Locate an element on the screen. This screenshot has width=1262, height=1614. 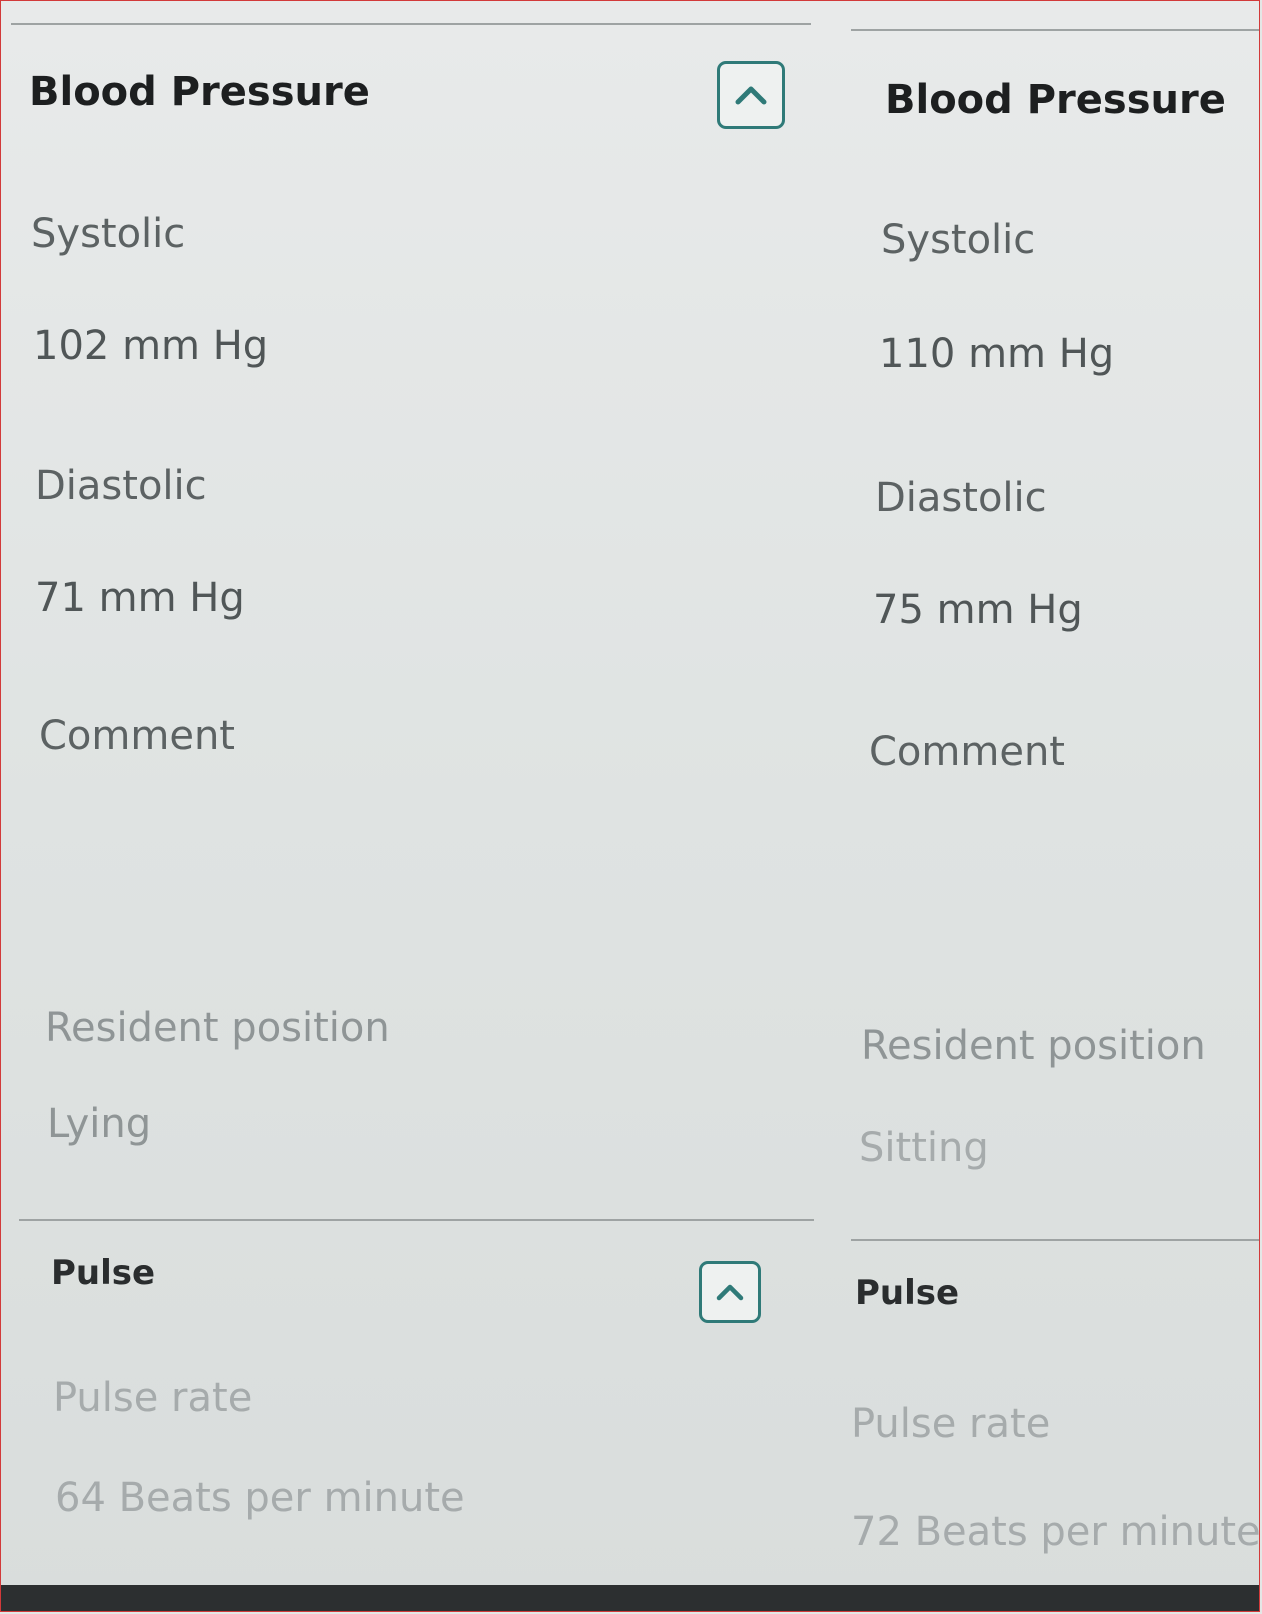
resident-position-value: Sitting is located at coordinates (924, 1148).